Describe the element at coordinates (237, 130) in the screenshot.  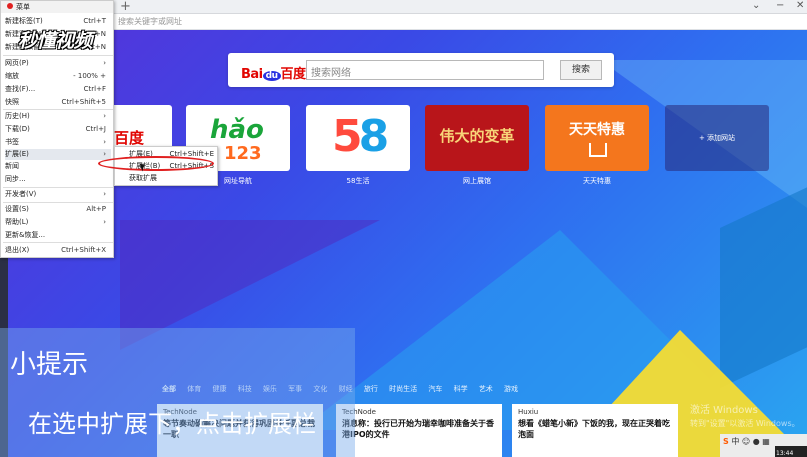
I see `tile-hao-logo: hǎo` at that location.